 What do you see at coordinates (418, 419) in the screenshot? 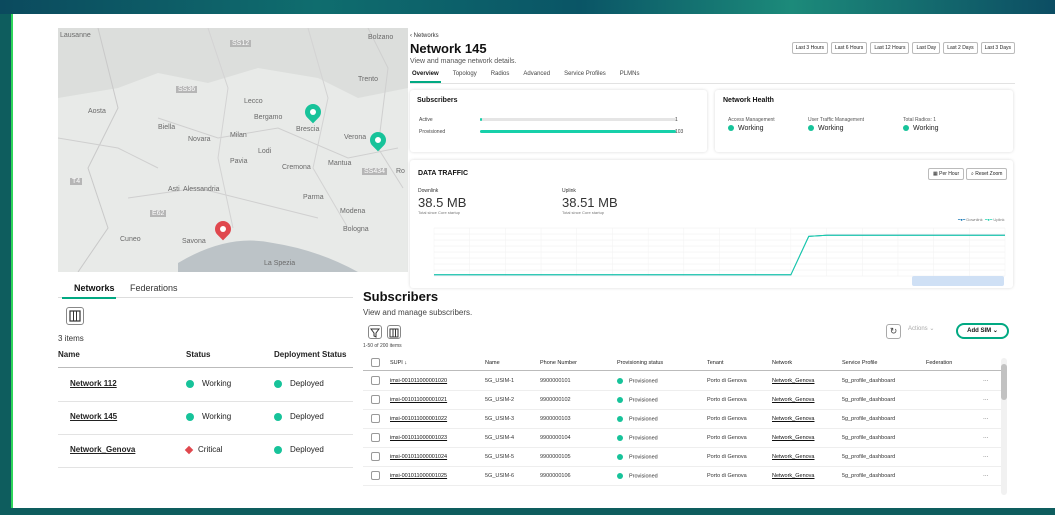
I see `supi-link: imsi-001011000001022` at bounding box center [418, 419].